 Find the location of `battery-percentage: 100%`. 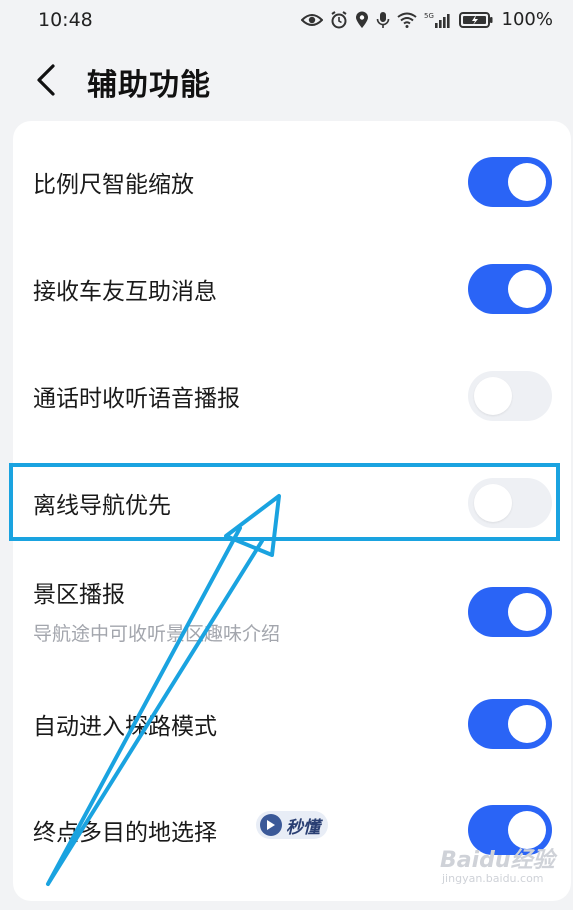

battery-percentage: 100% is located at coordinates (527, 19).